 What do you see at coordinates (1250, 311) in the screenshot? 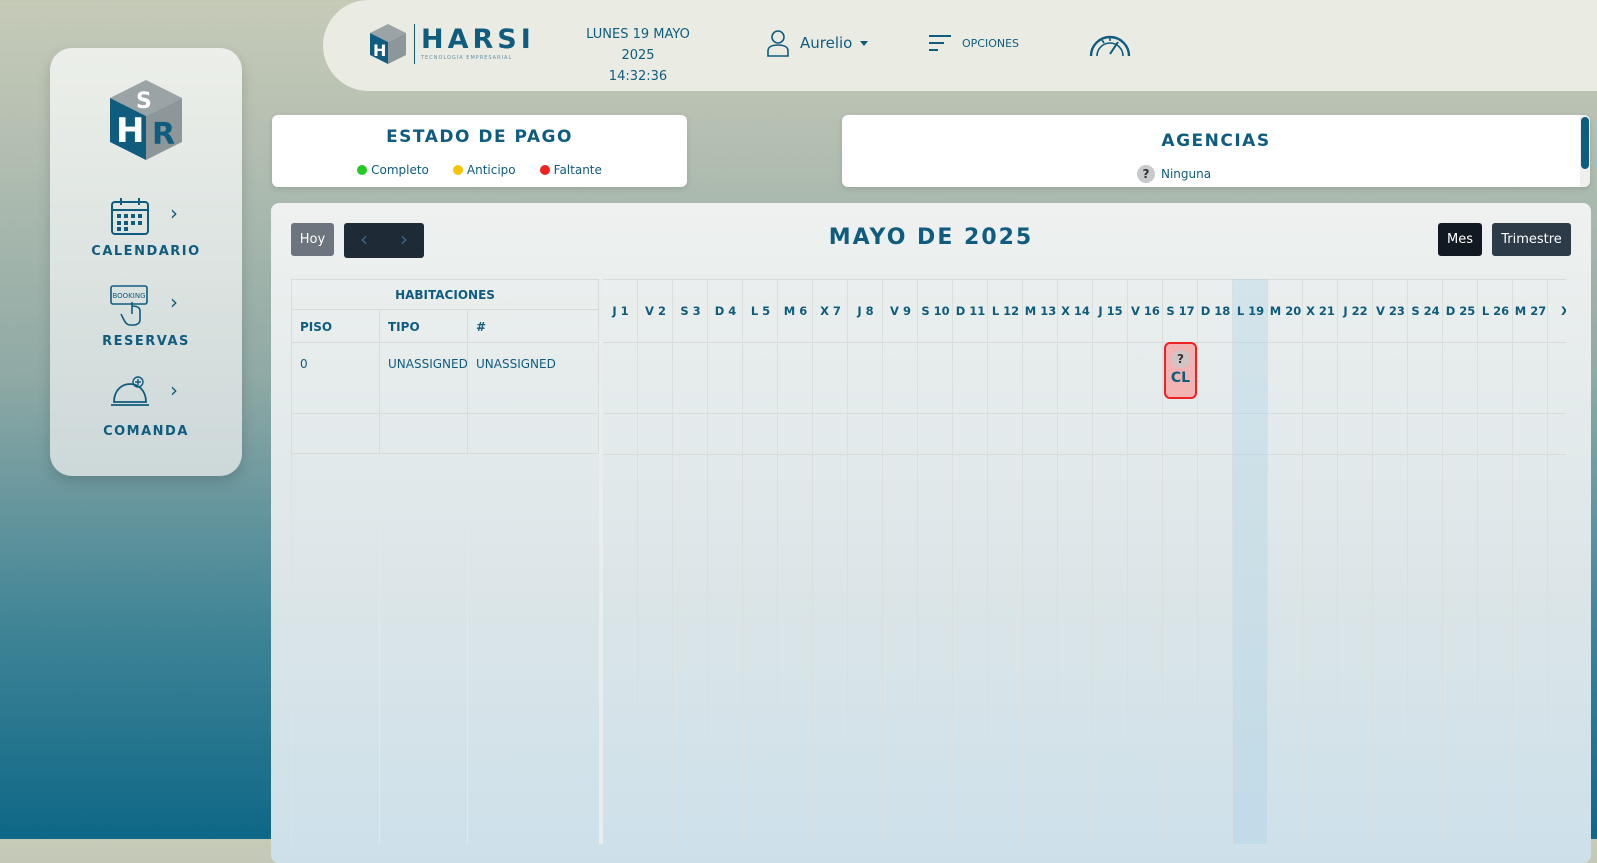
I see `day-header: L 19` at bounding box center [1250, 311].